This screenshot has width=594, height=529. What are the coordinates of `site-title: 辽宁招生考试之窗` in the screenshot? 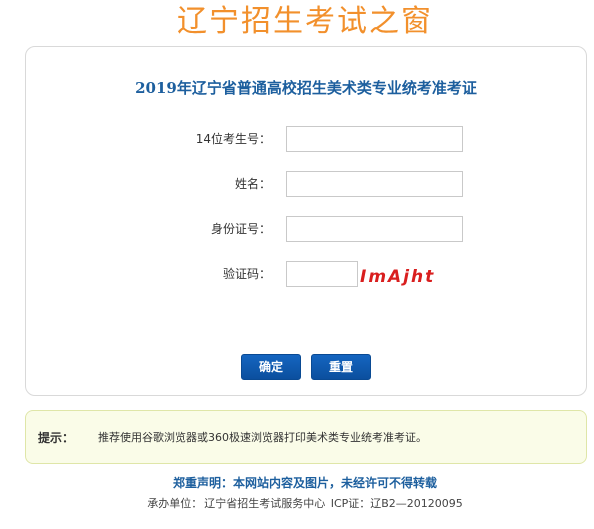 It's located at (305, 21).